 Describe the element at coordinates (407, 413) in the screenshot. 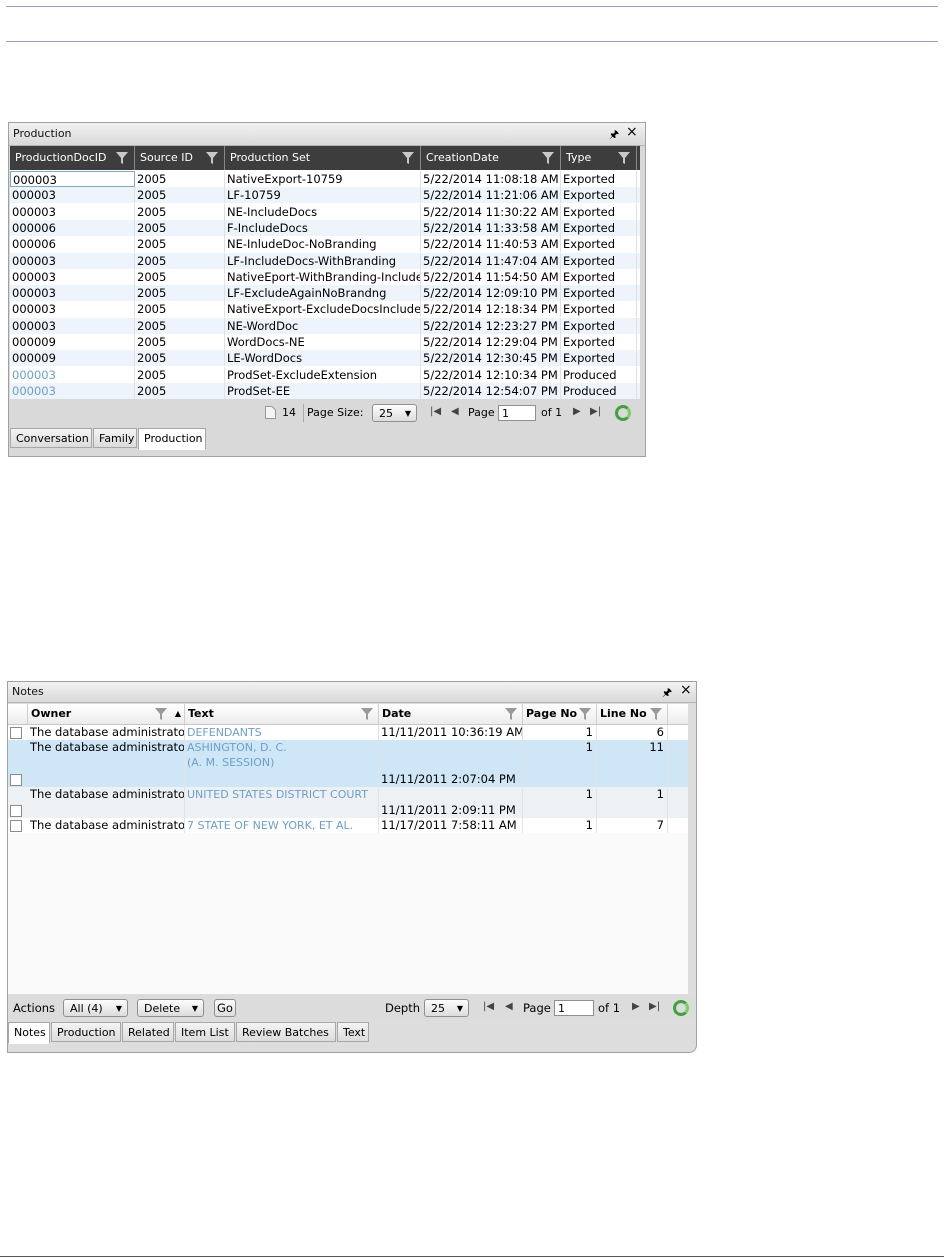

I see `chevron-down-icon: ▼` at that location.